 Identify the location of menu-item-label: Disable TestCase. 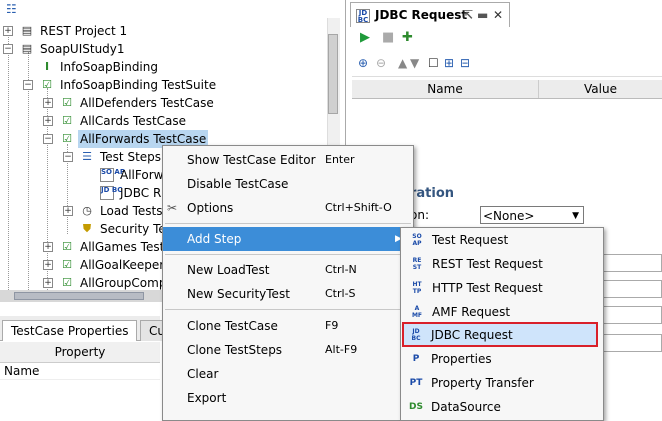
(238, 184).